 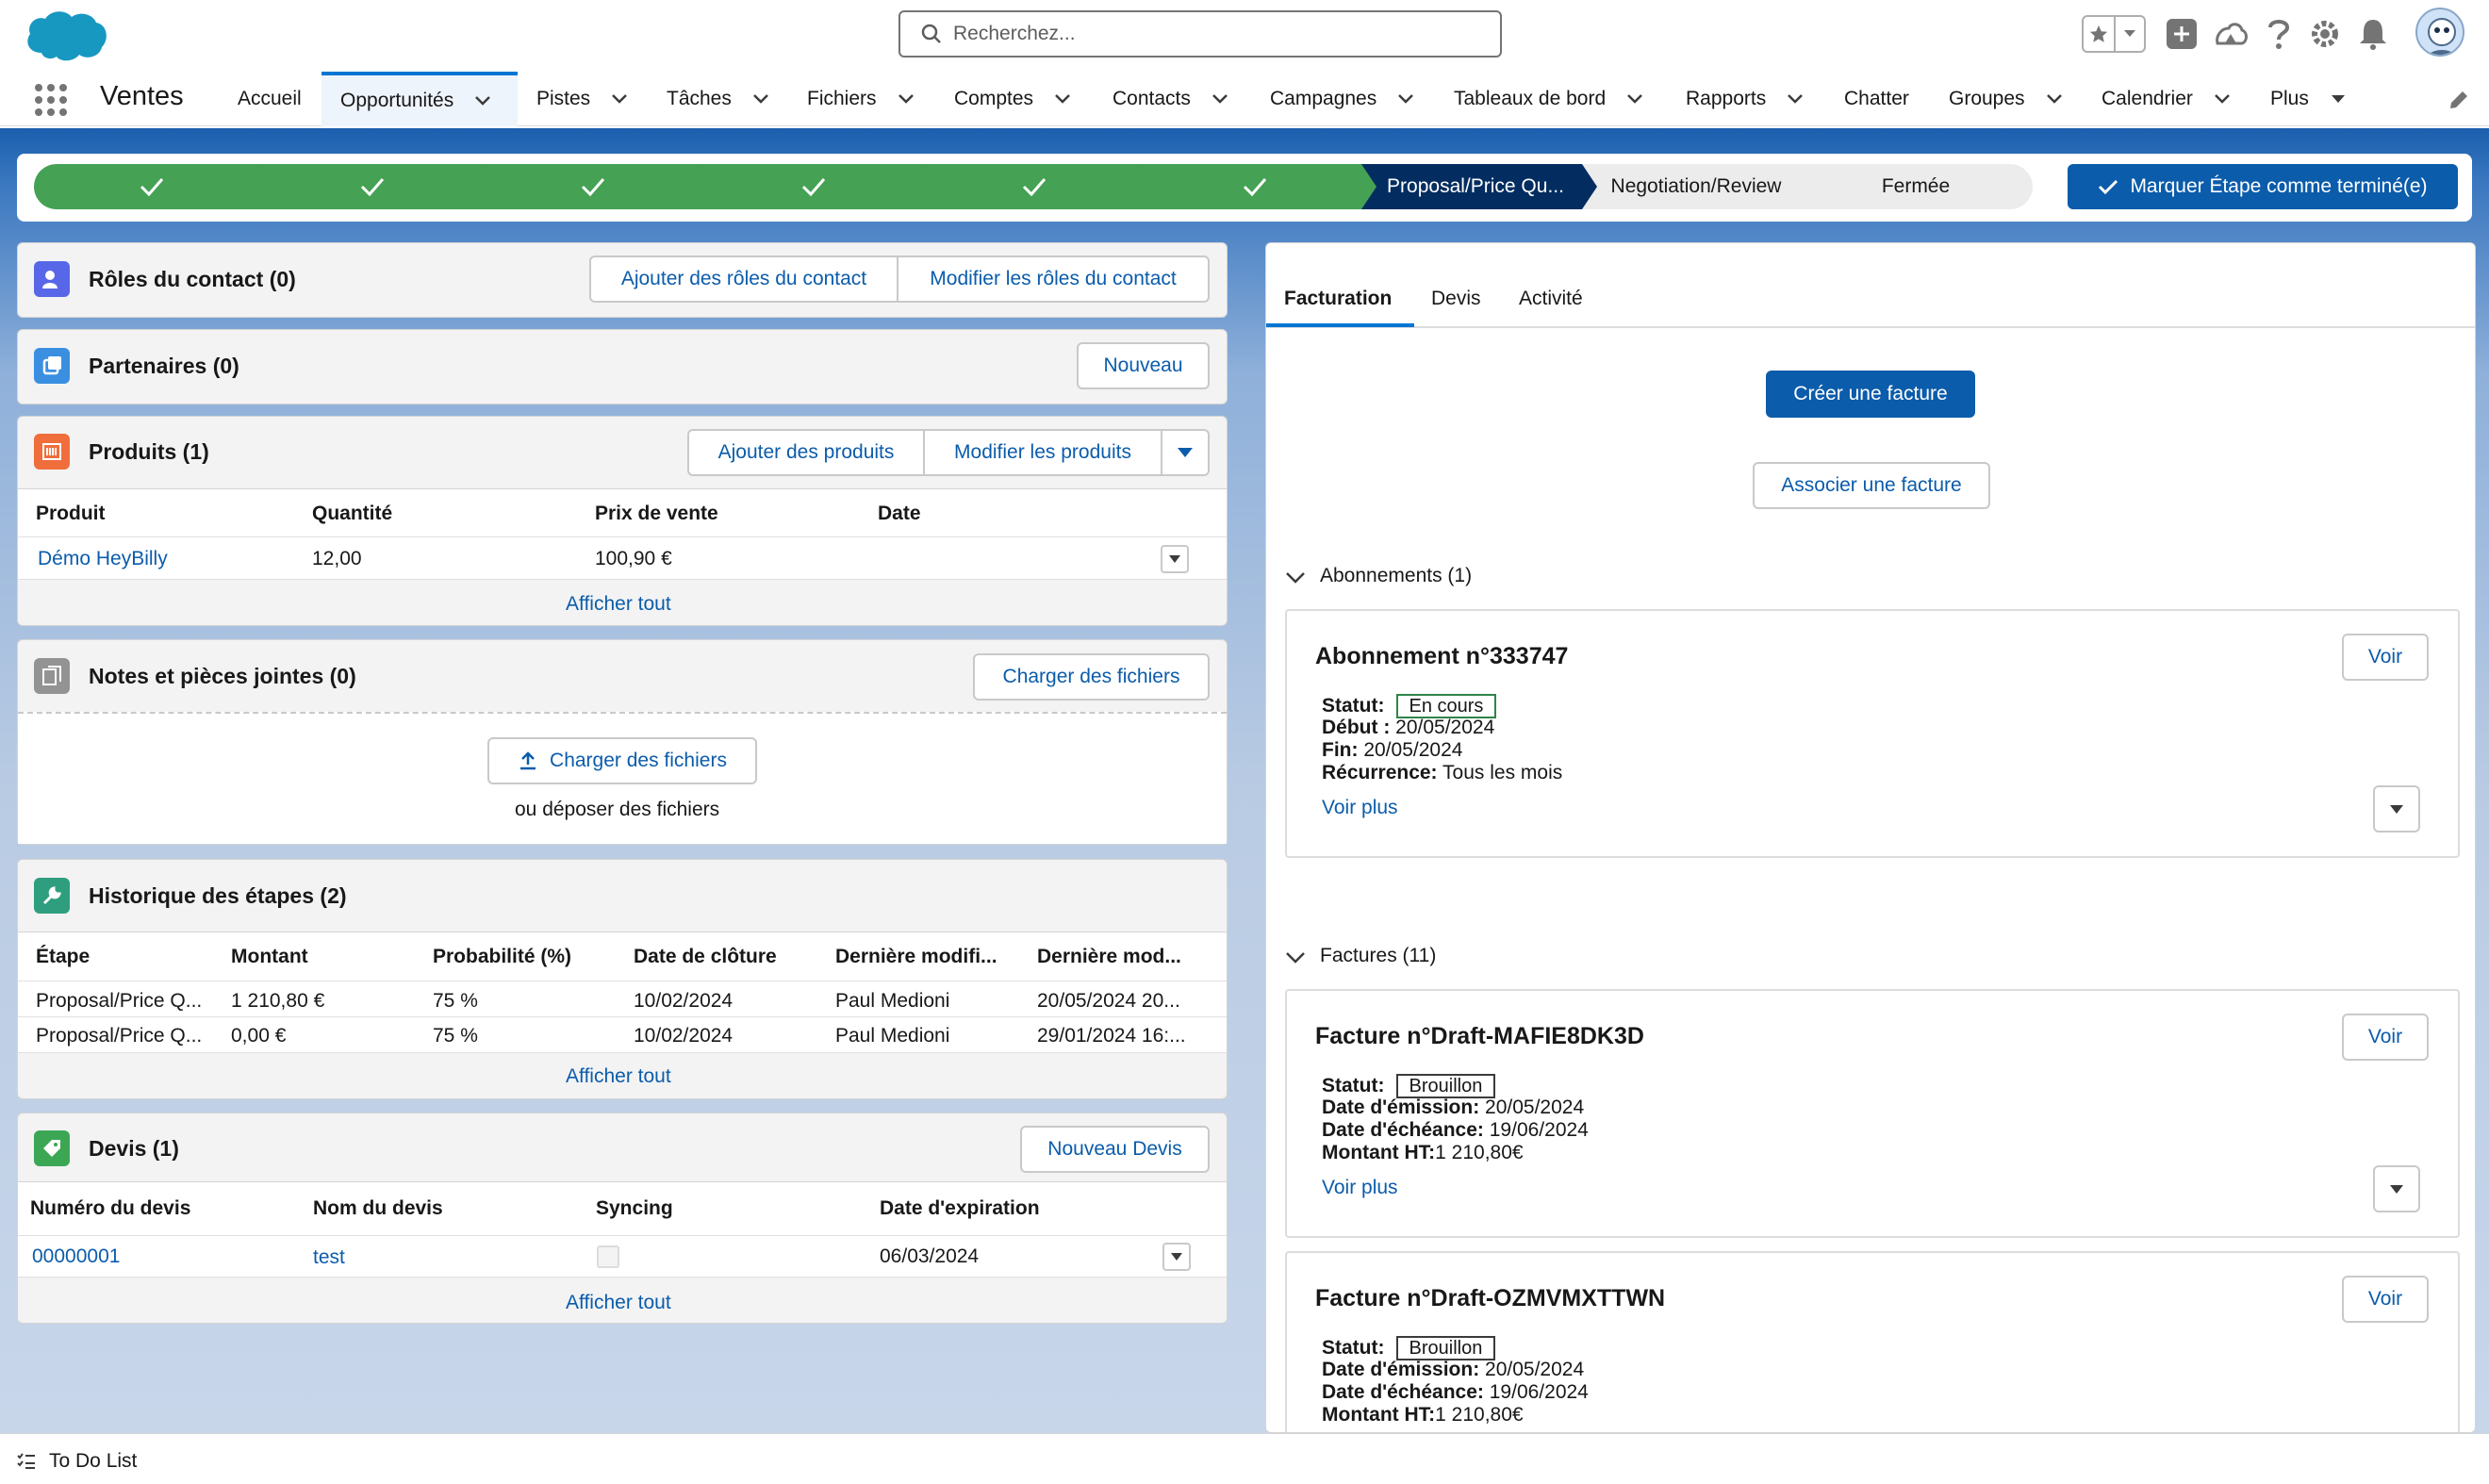 What do you see at coordinates (2166, 99) in the screenshot?
I see `nav-item-calendrier: Calendrier` at bounding box center [2166, 99].